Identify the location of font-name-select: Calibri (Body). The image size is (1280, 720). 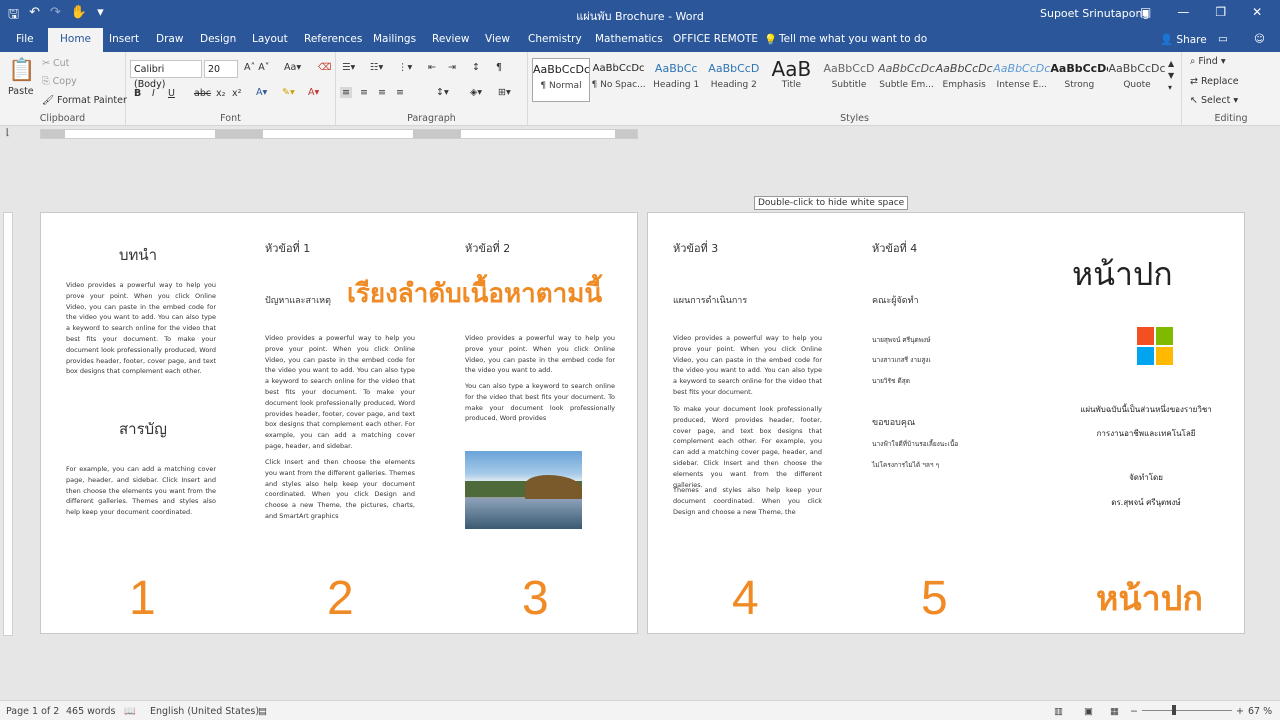
(166, 75).